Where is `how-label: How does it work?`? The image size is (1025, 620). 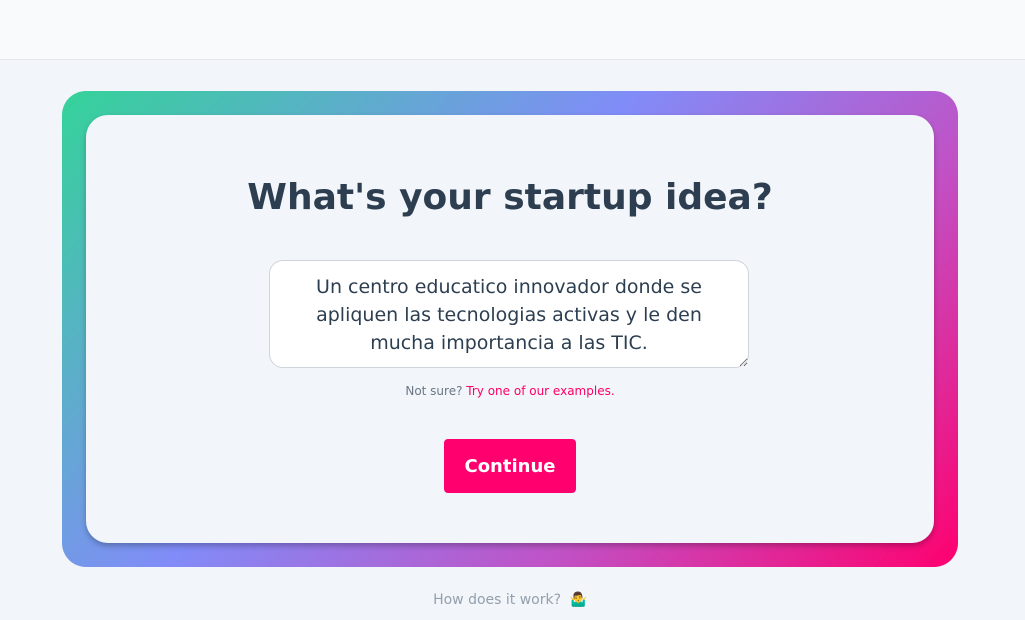 how-label: How does it work? is located at coordinates (497, 600).